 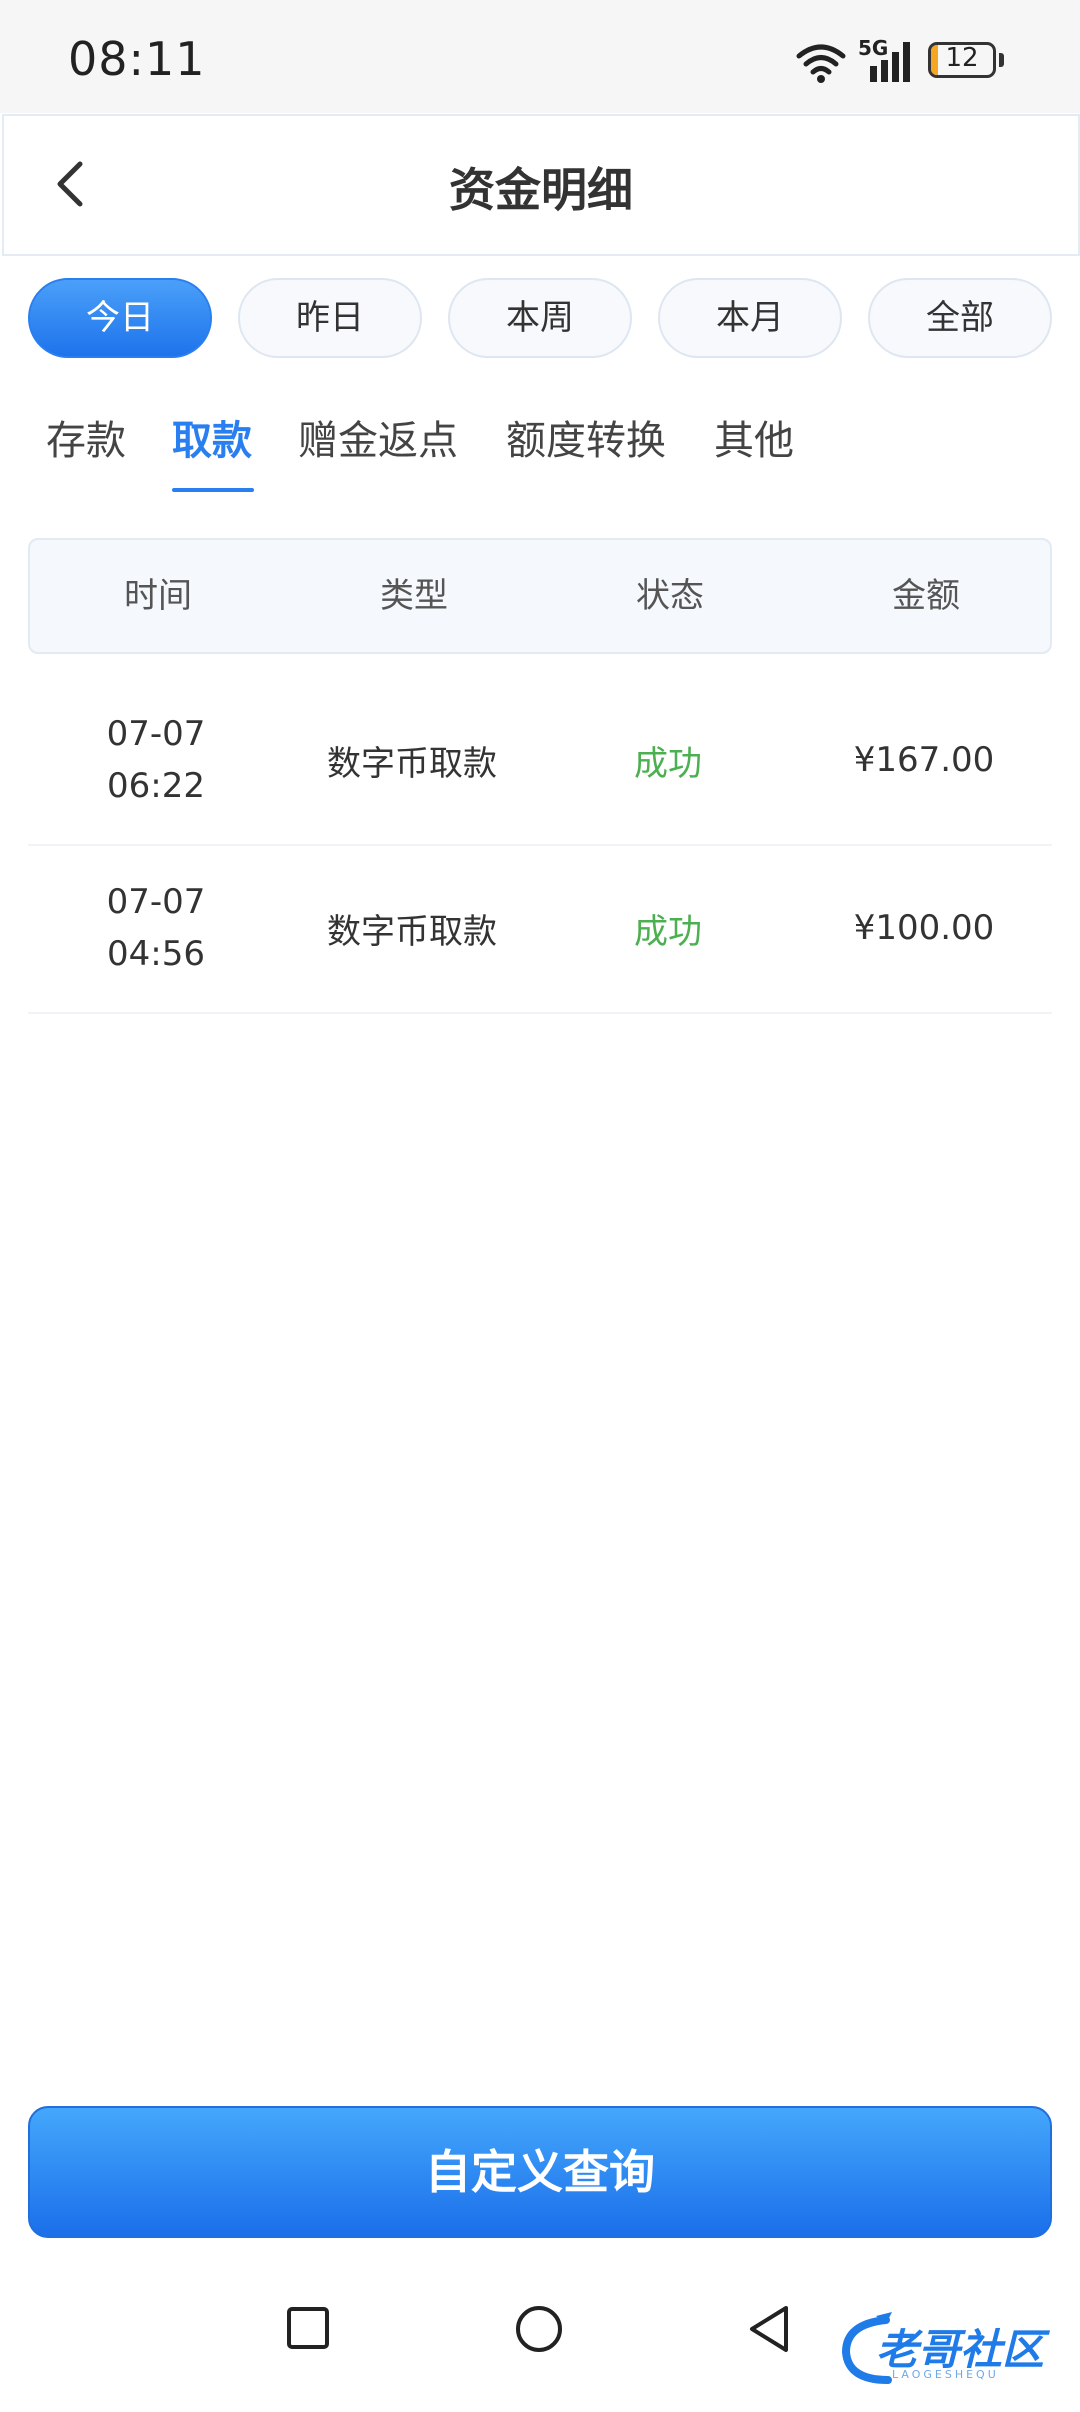 What do you see at coordinates (924, 760) in the screenshot?
I see `cell-amount: ¥167.00` at bounding box center [924, 760].